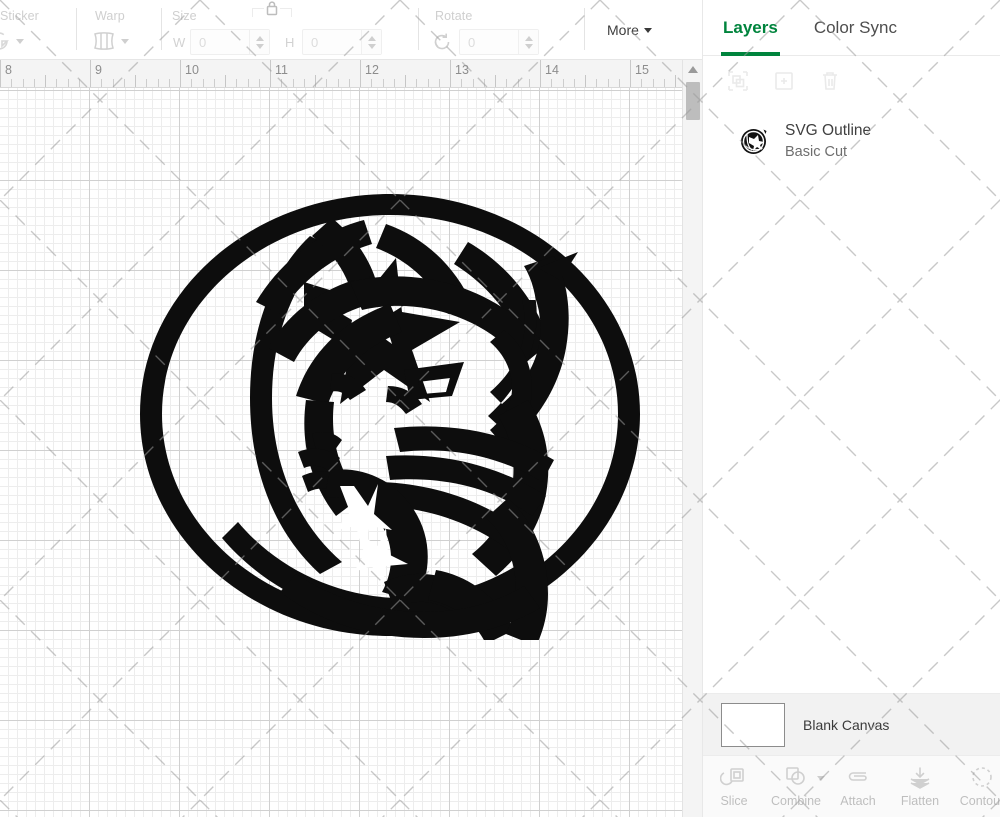  What do you see at coordinates (693, 69) in the screenshot?
I see `scroll-up-triangle-up-icon` at bounding box center [693, 69].